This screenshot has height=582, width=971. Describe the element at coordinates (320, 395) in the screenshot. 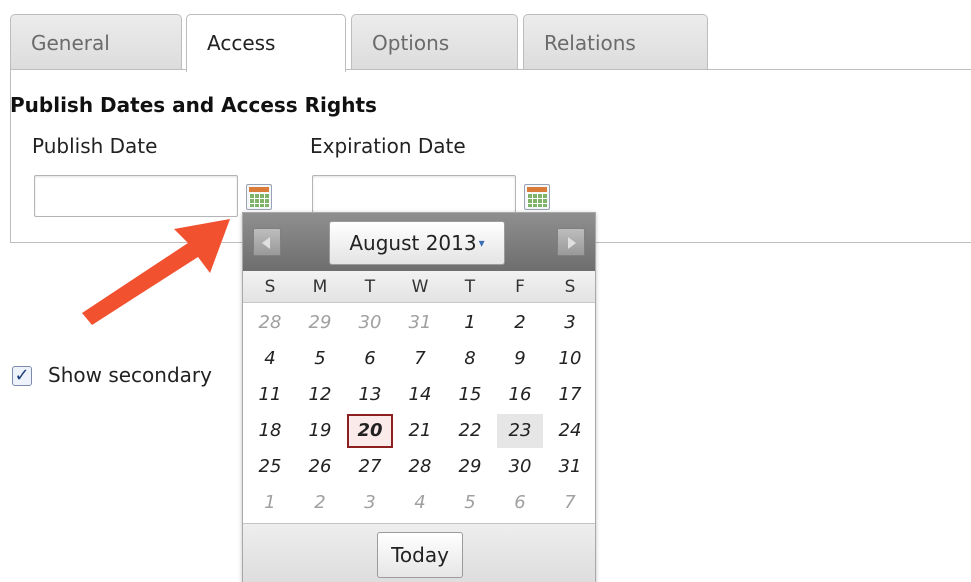

I see `calendar-day: 12` at that location.